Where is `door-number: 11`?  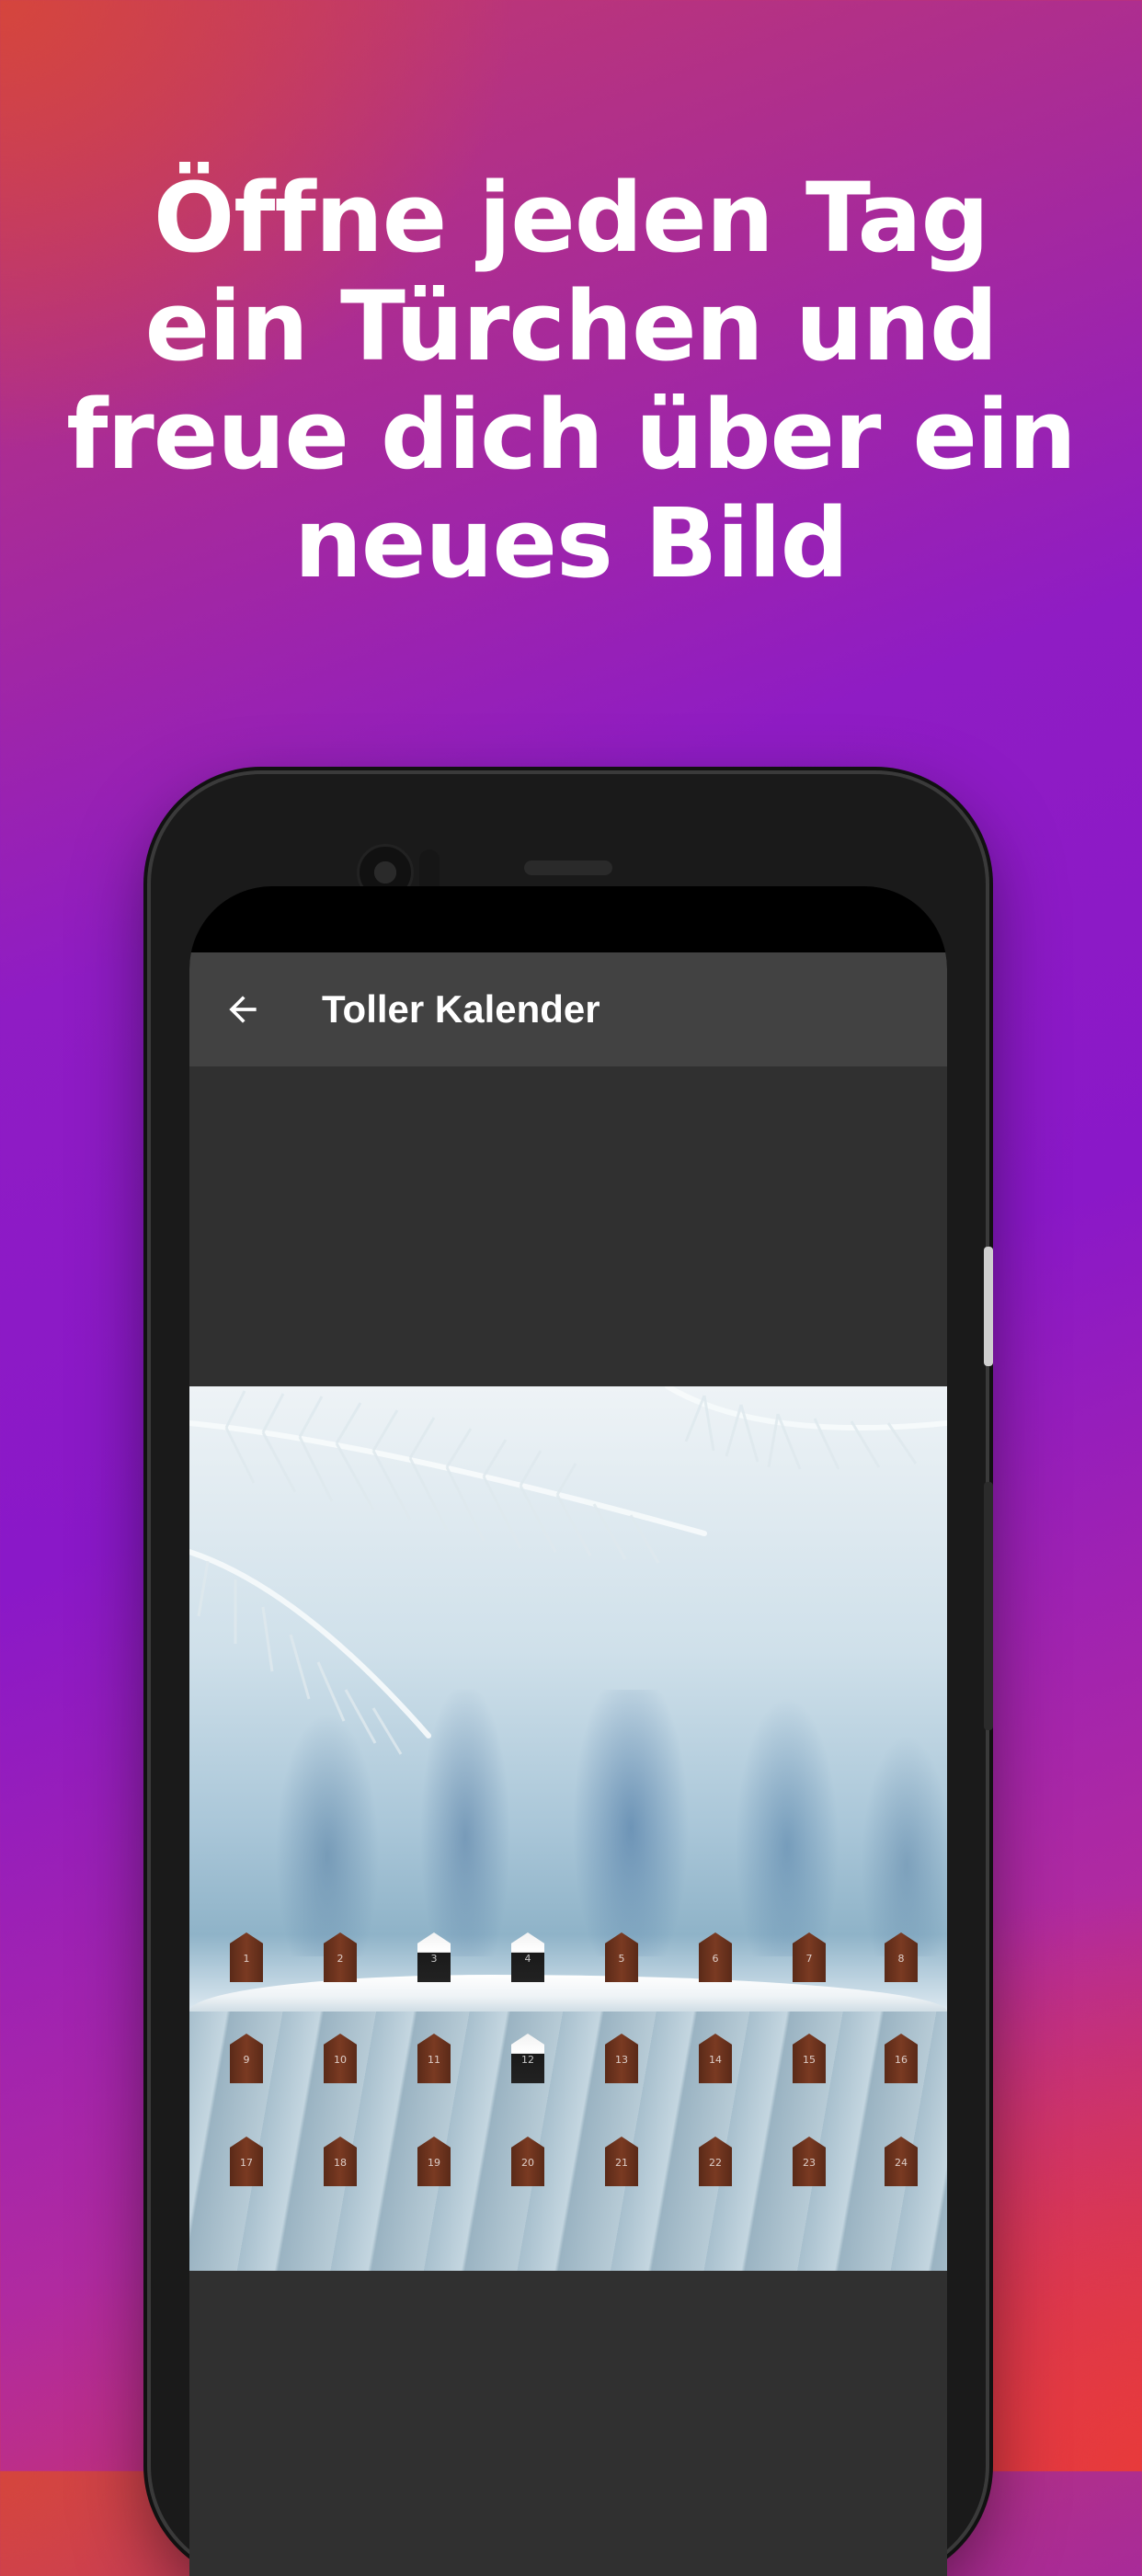 door-number: 11 is located at coordinates (434, 2060).